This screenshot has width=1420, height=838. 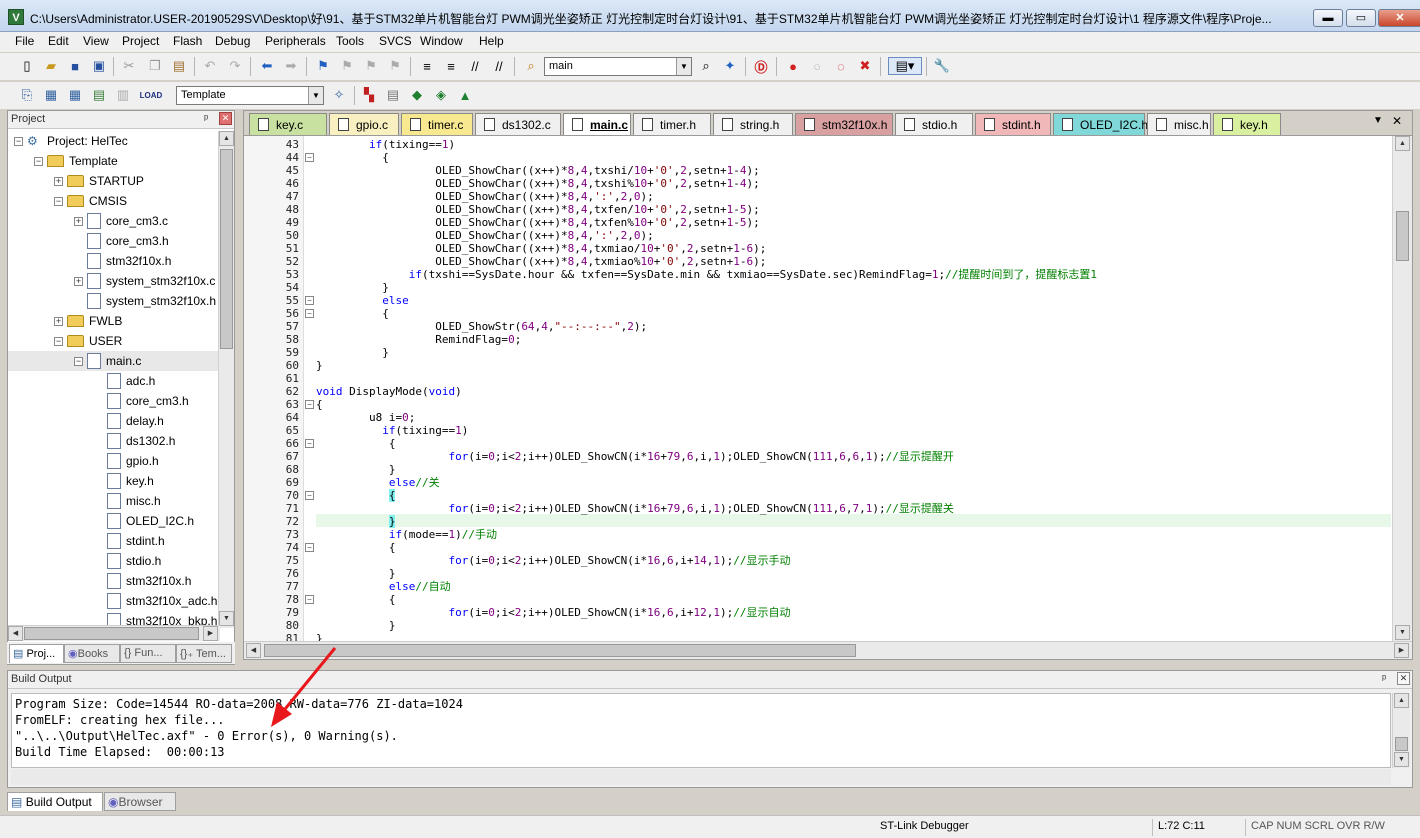 I want to click on menu-flash: Flash, so click(x=187, y=41).